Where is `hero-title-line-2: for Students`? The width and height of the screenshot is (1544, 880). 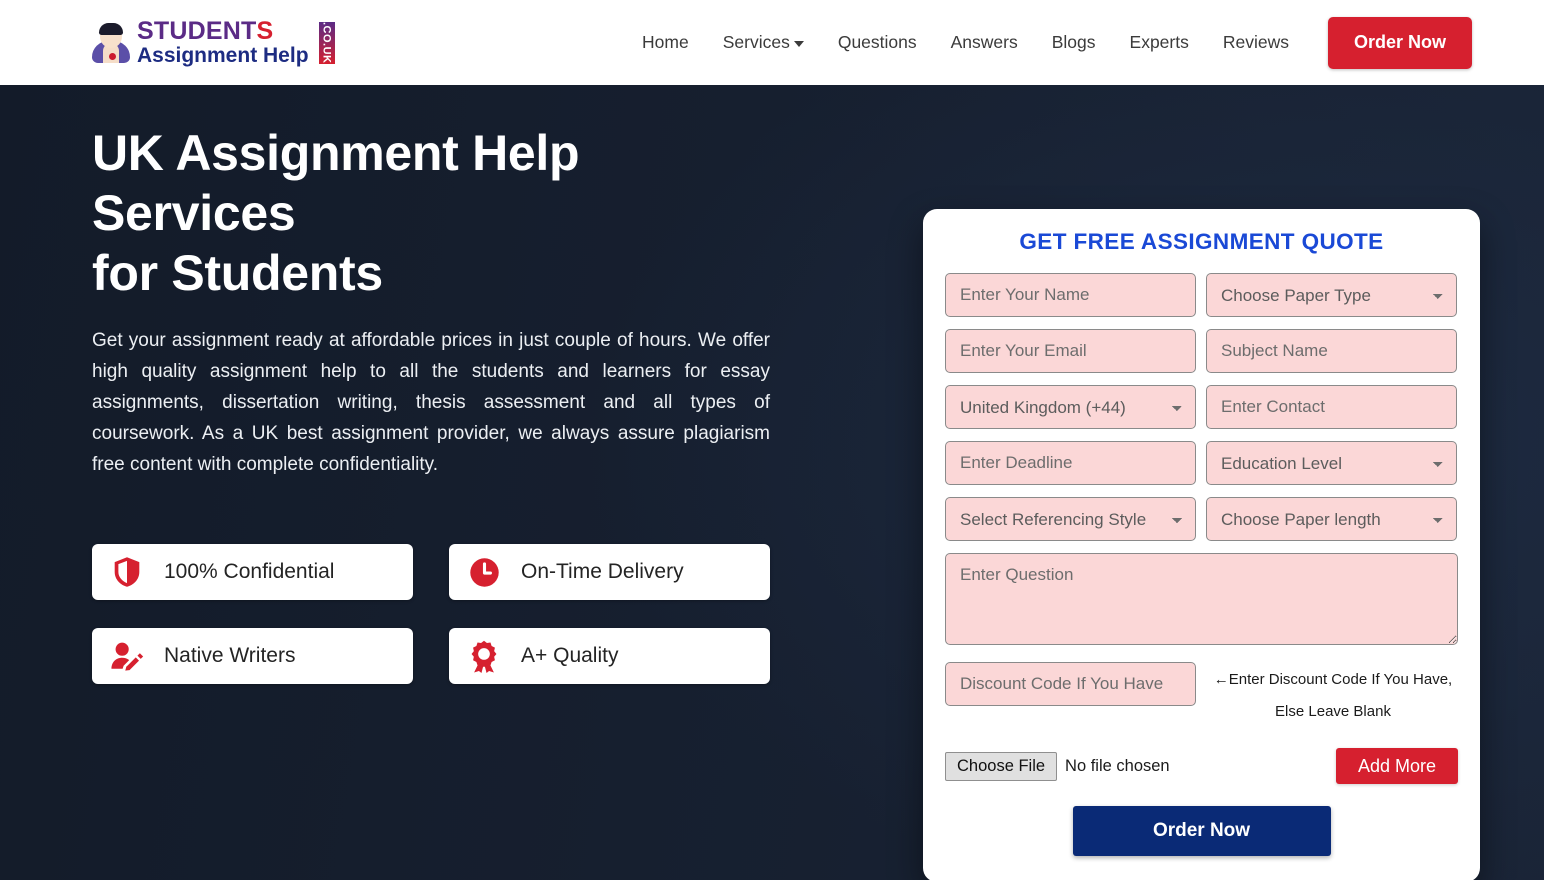
hero-title-line-2: for Students is located at coordinates (237, 273).